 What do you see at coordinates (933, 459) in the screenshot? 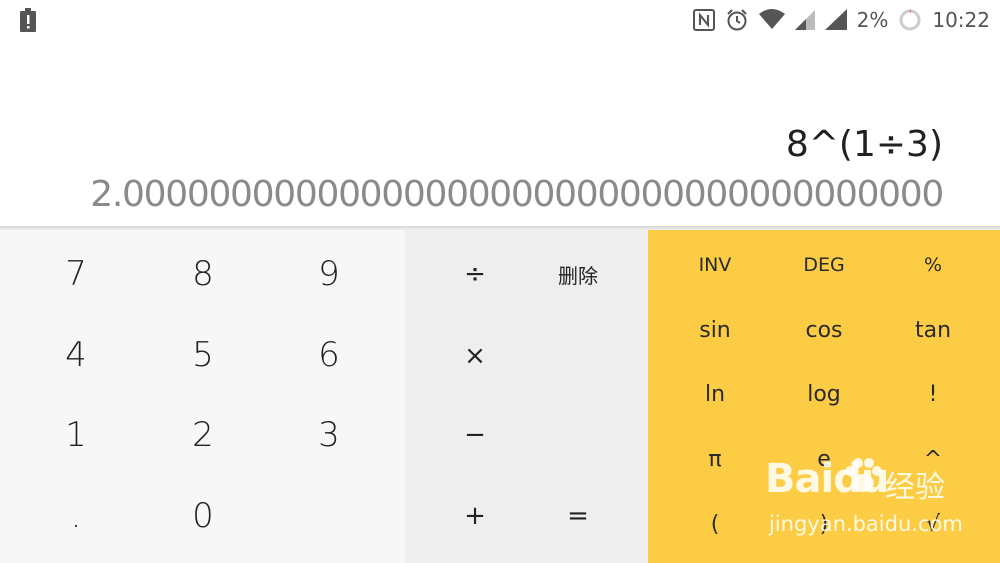
I see `power-button: ^` at bounding box center [933, 459].